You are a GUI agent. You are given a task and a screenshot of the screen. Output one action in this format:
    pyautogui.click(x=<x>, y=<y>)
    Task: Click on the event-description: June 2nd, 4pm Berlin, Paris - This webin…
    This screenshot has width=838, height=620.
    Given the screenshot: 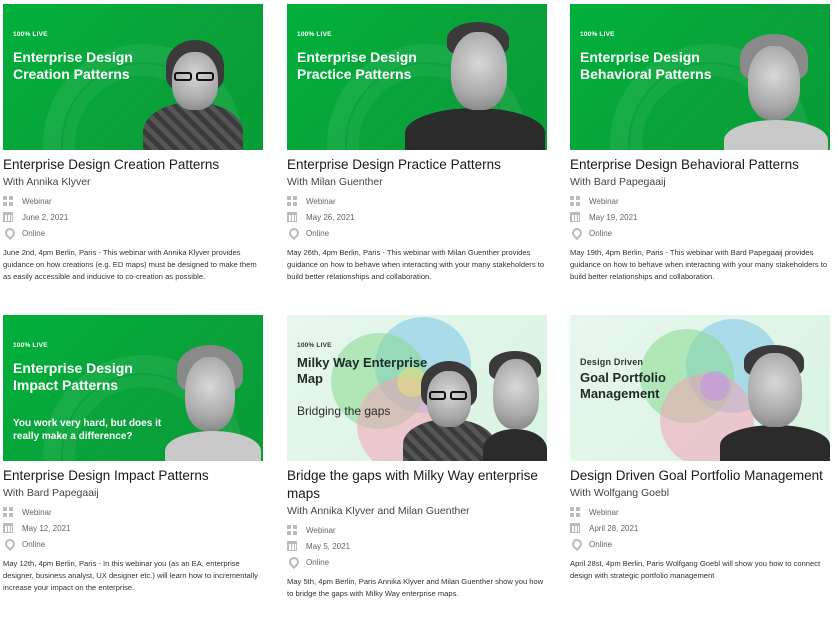 What is the action you would take?
    pyautogui.click(x=130, y=264)
    